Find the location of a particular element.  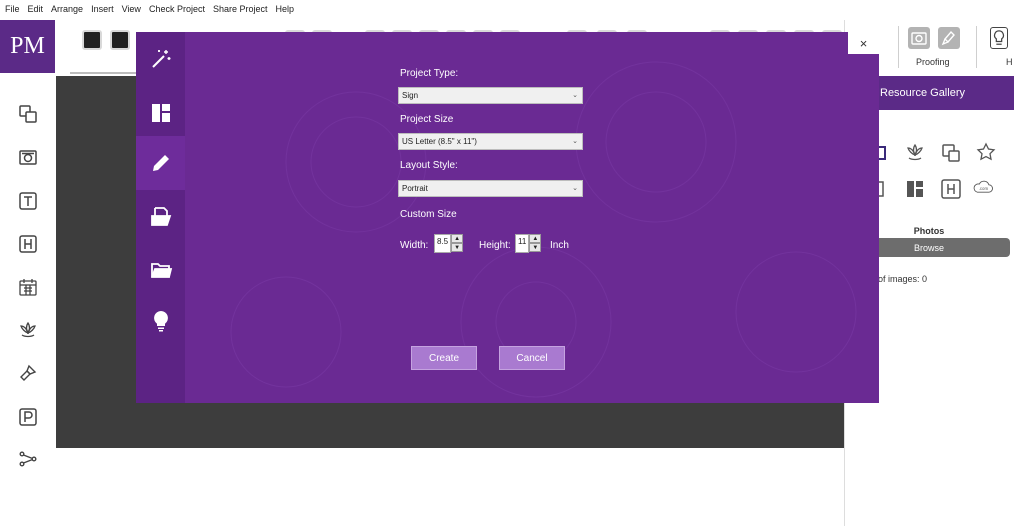

resource-gallery-header: Resource Gallery is located at coordinates (946, 93).